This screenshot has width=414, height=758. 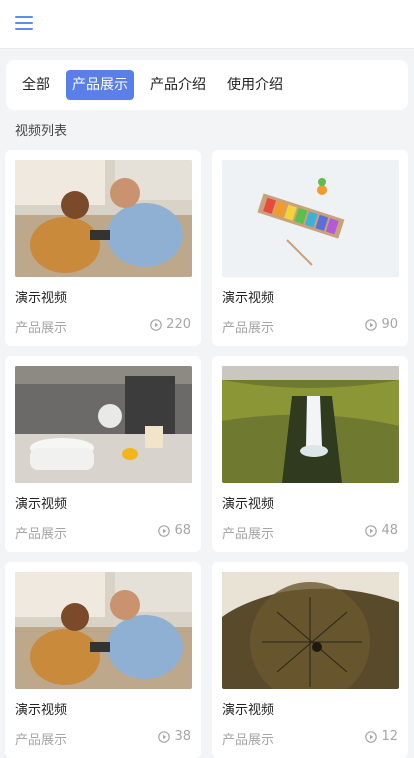 I want to click on tab-product-intro: 产品介绍, so click(x=178, y=85).